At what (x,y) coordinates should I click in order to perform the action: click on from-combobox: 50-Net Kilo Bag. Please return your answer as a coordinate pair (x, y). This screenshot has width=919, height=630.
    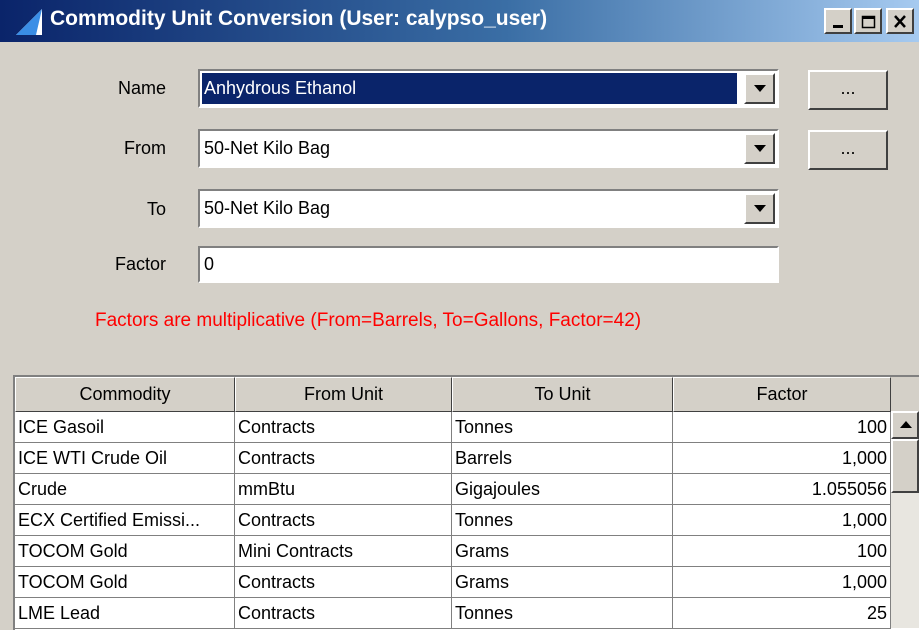
    Looking at the image, I should click on (488, 148).